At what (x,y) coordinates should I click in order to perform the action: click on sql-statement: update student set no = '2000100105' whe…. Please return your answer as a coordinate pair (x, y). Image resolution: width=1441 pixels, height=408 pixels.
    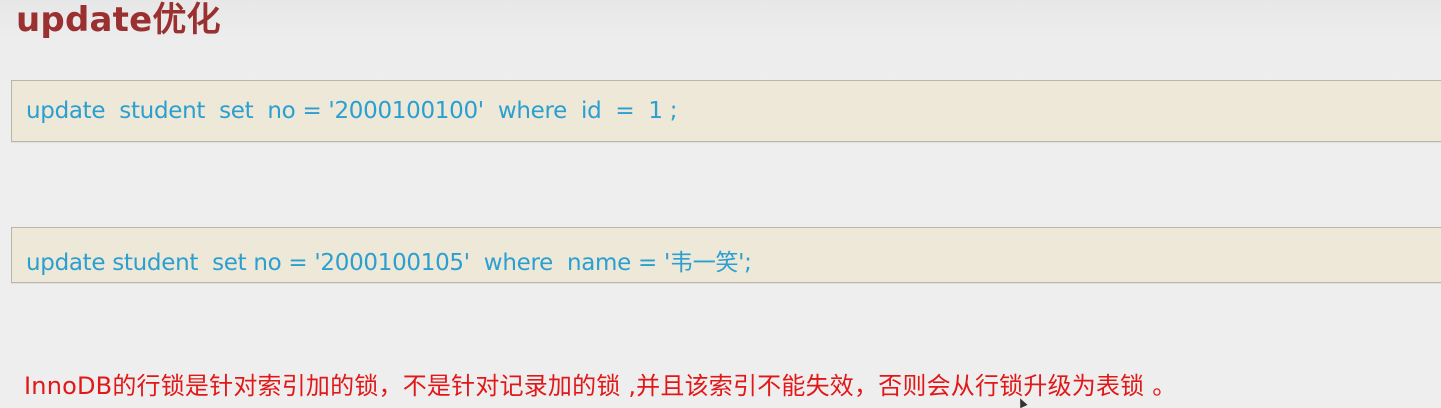
    Looking at the image, I should click on (389, 263).